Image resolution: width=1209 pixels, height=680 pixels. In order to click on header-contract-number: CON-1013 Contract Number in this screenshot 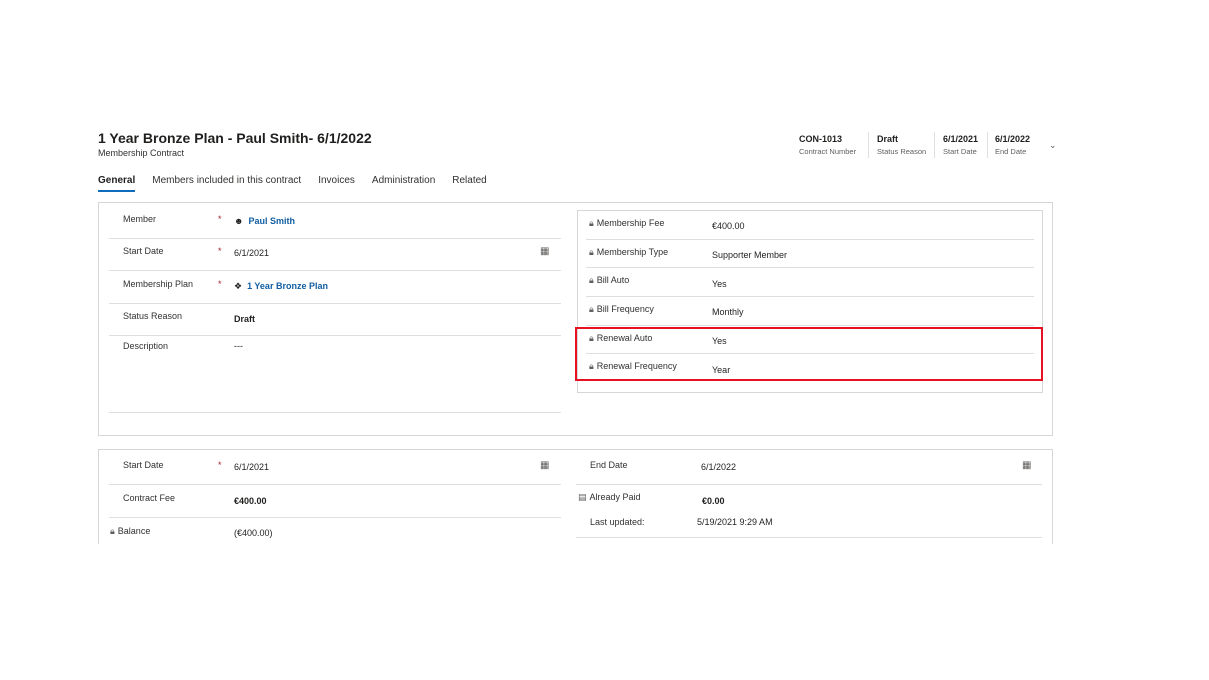, I will do `click(831, 145)`.